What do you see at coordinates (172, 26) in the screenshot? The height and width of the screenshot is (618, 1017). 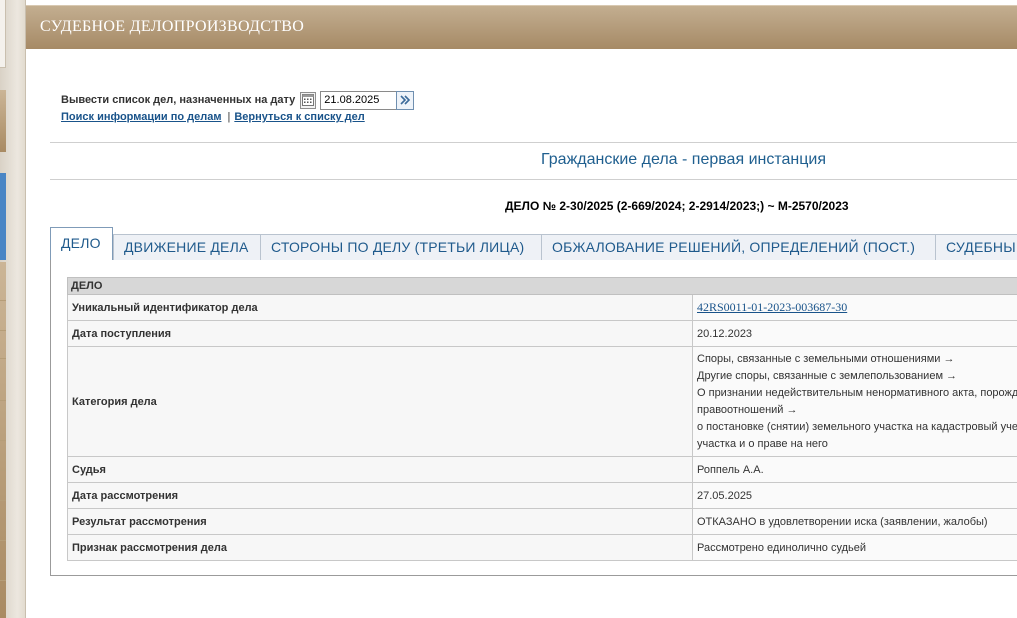 I see `page-title: СУДЕБНОЕ ДЕЛОПРОИЗВОДСТВО` at bounding box center [172, 26].